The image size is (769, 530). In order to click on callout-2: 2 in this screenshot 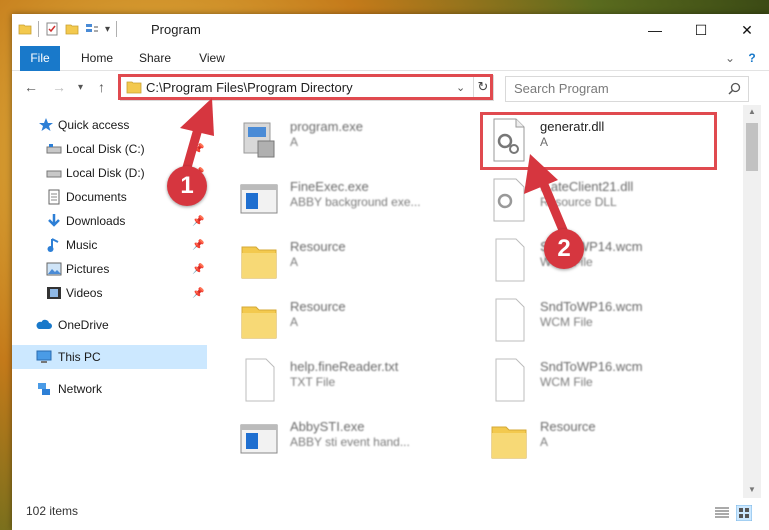, I will do `click(564, 249)`.